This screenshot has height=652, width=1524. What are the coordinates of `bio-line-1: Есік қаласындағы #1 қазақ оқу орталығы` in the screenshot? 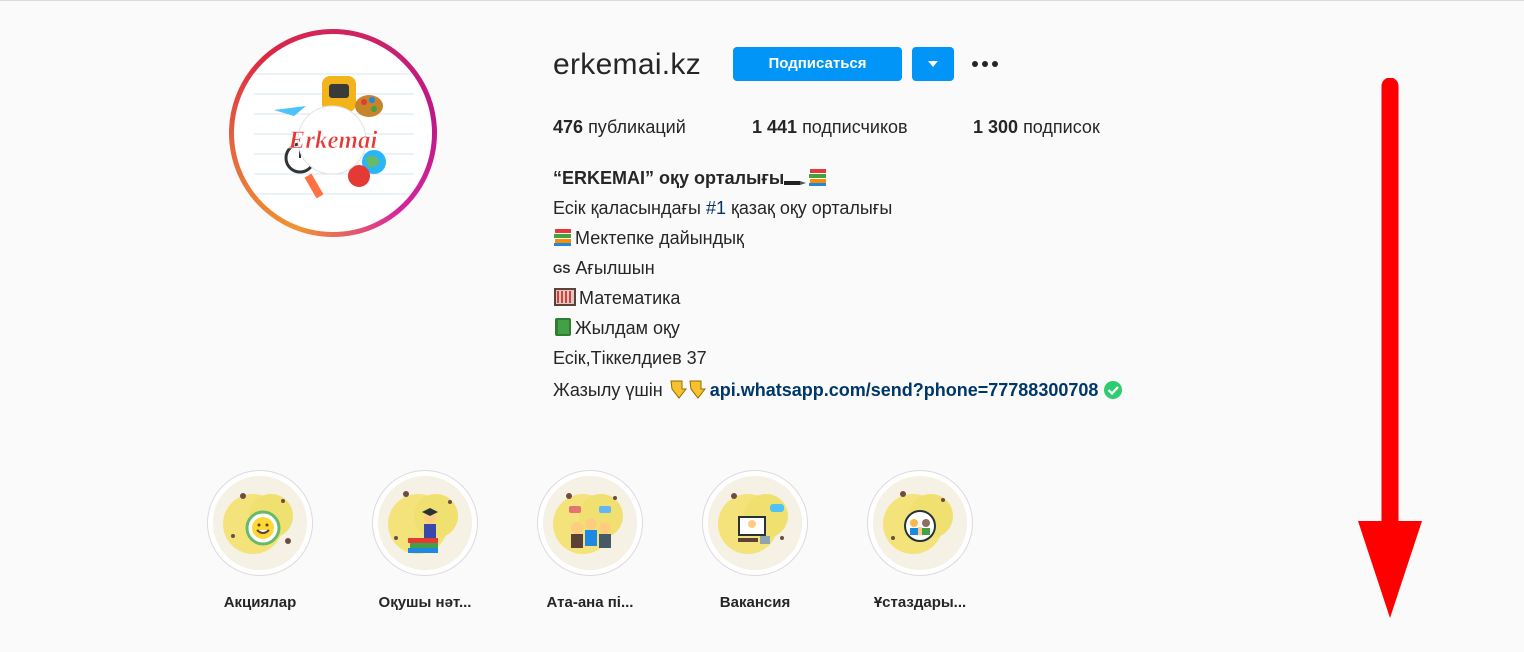 It's located at (722, 208).